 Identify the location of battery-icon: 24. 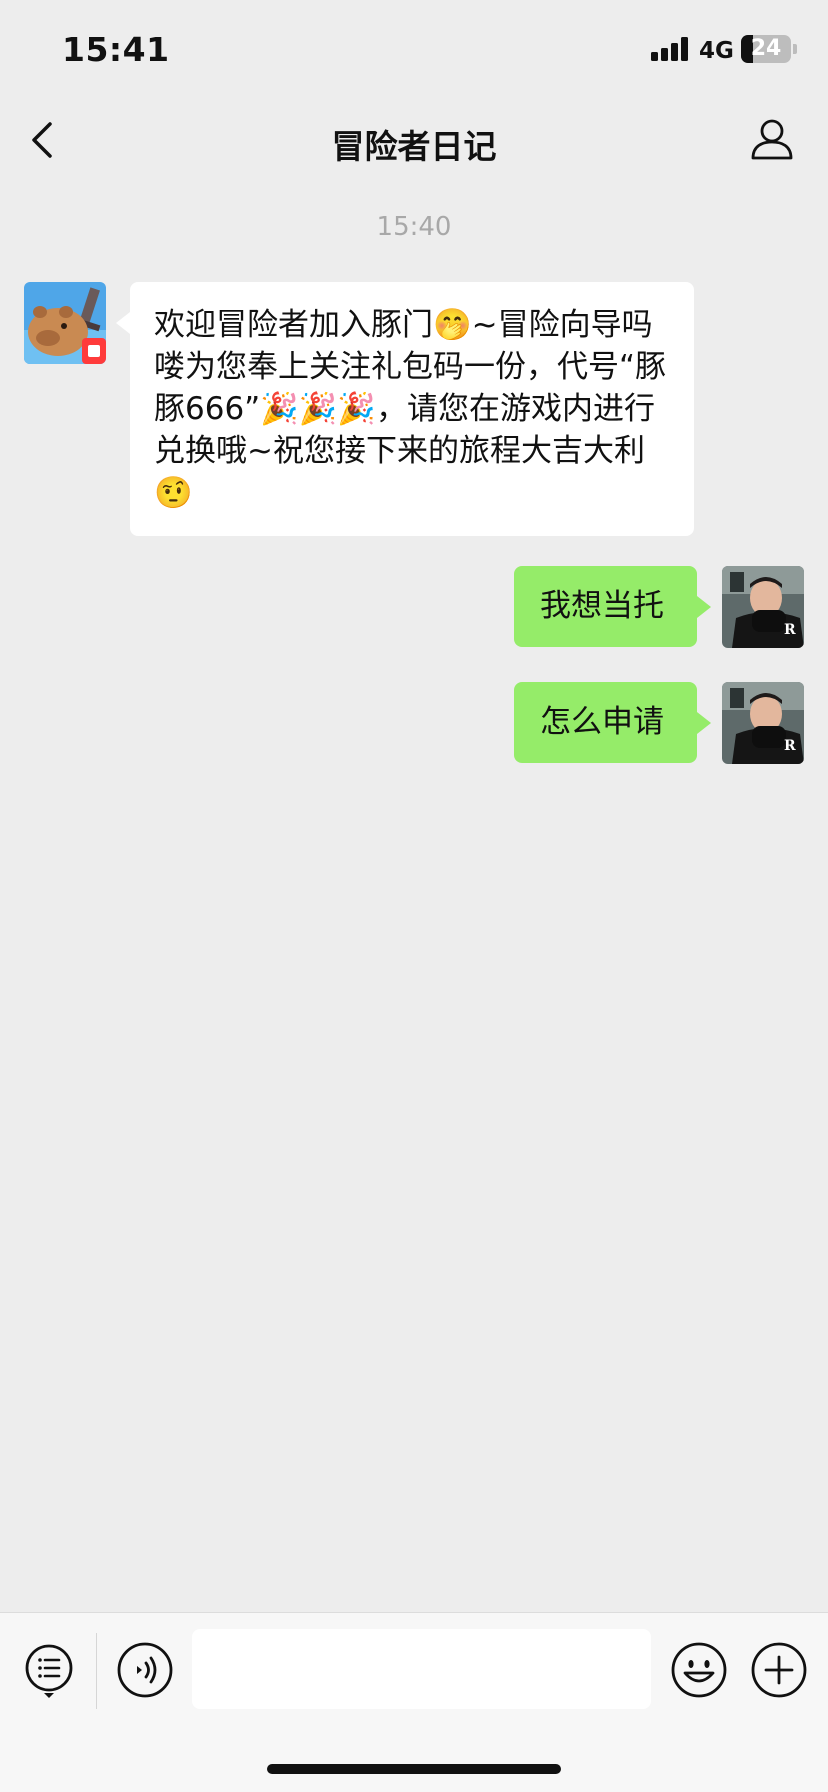
(766, 49).